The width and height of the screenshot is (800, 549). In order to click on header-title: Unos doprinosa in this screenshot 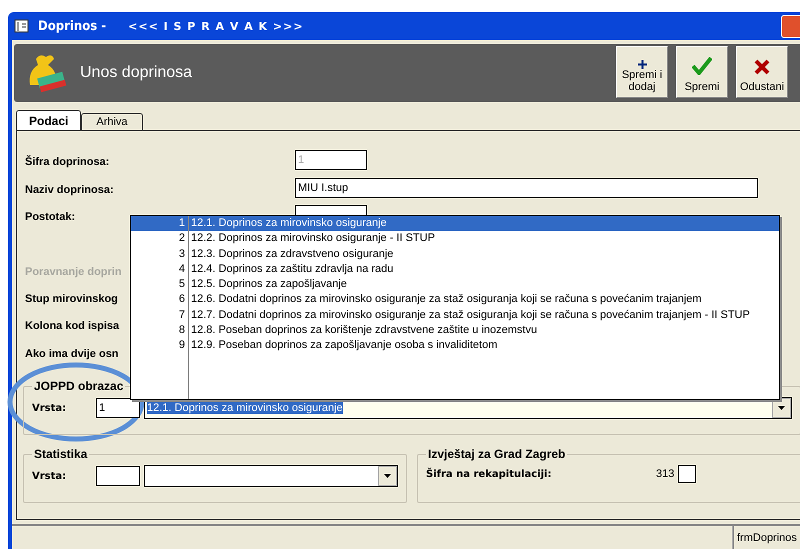, I will do `click(136, 73)`.